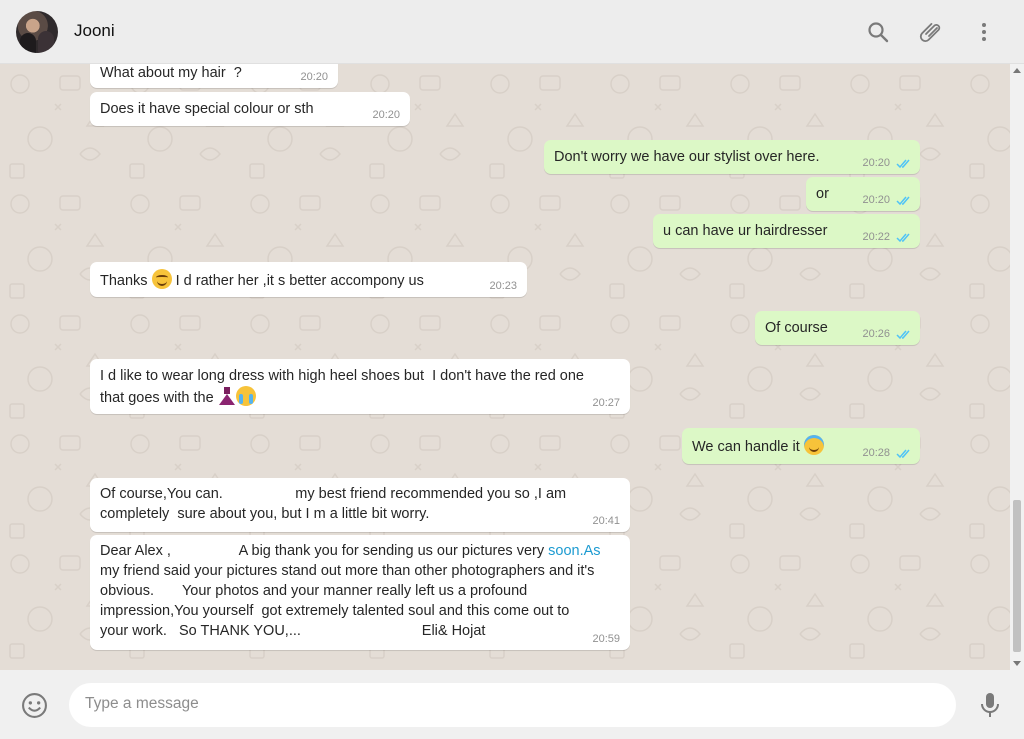 This screenshot has width=1024, height=739. I want to click on menu-icon, so click(984, 32).